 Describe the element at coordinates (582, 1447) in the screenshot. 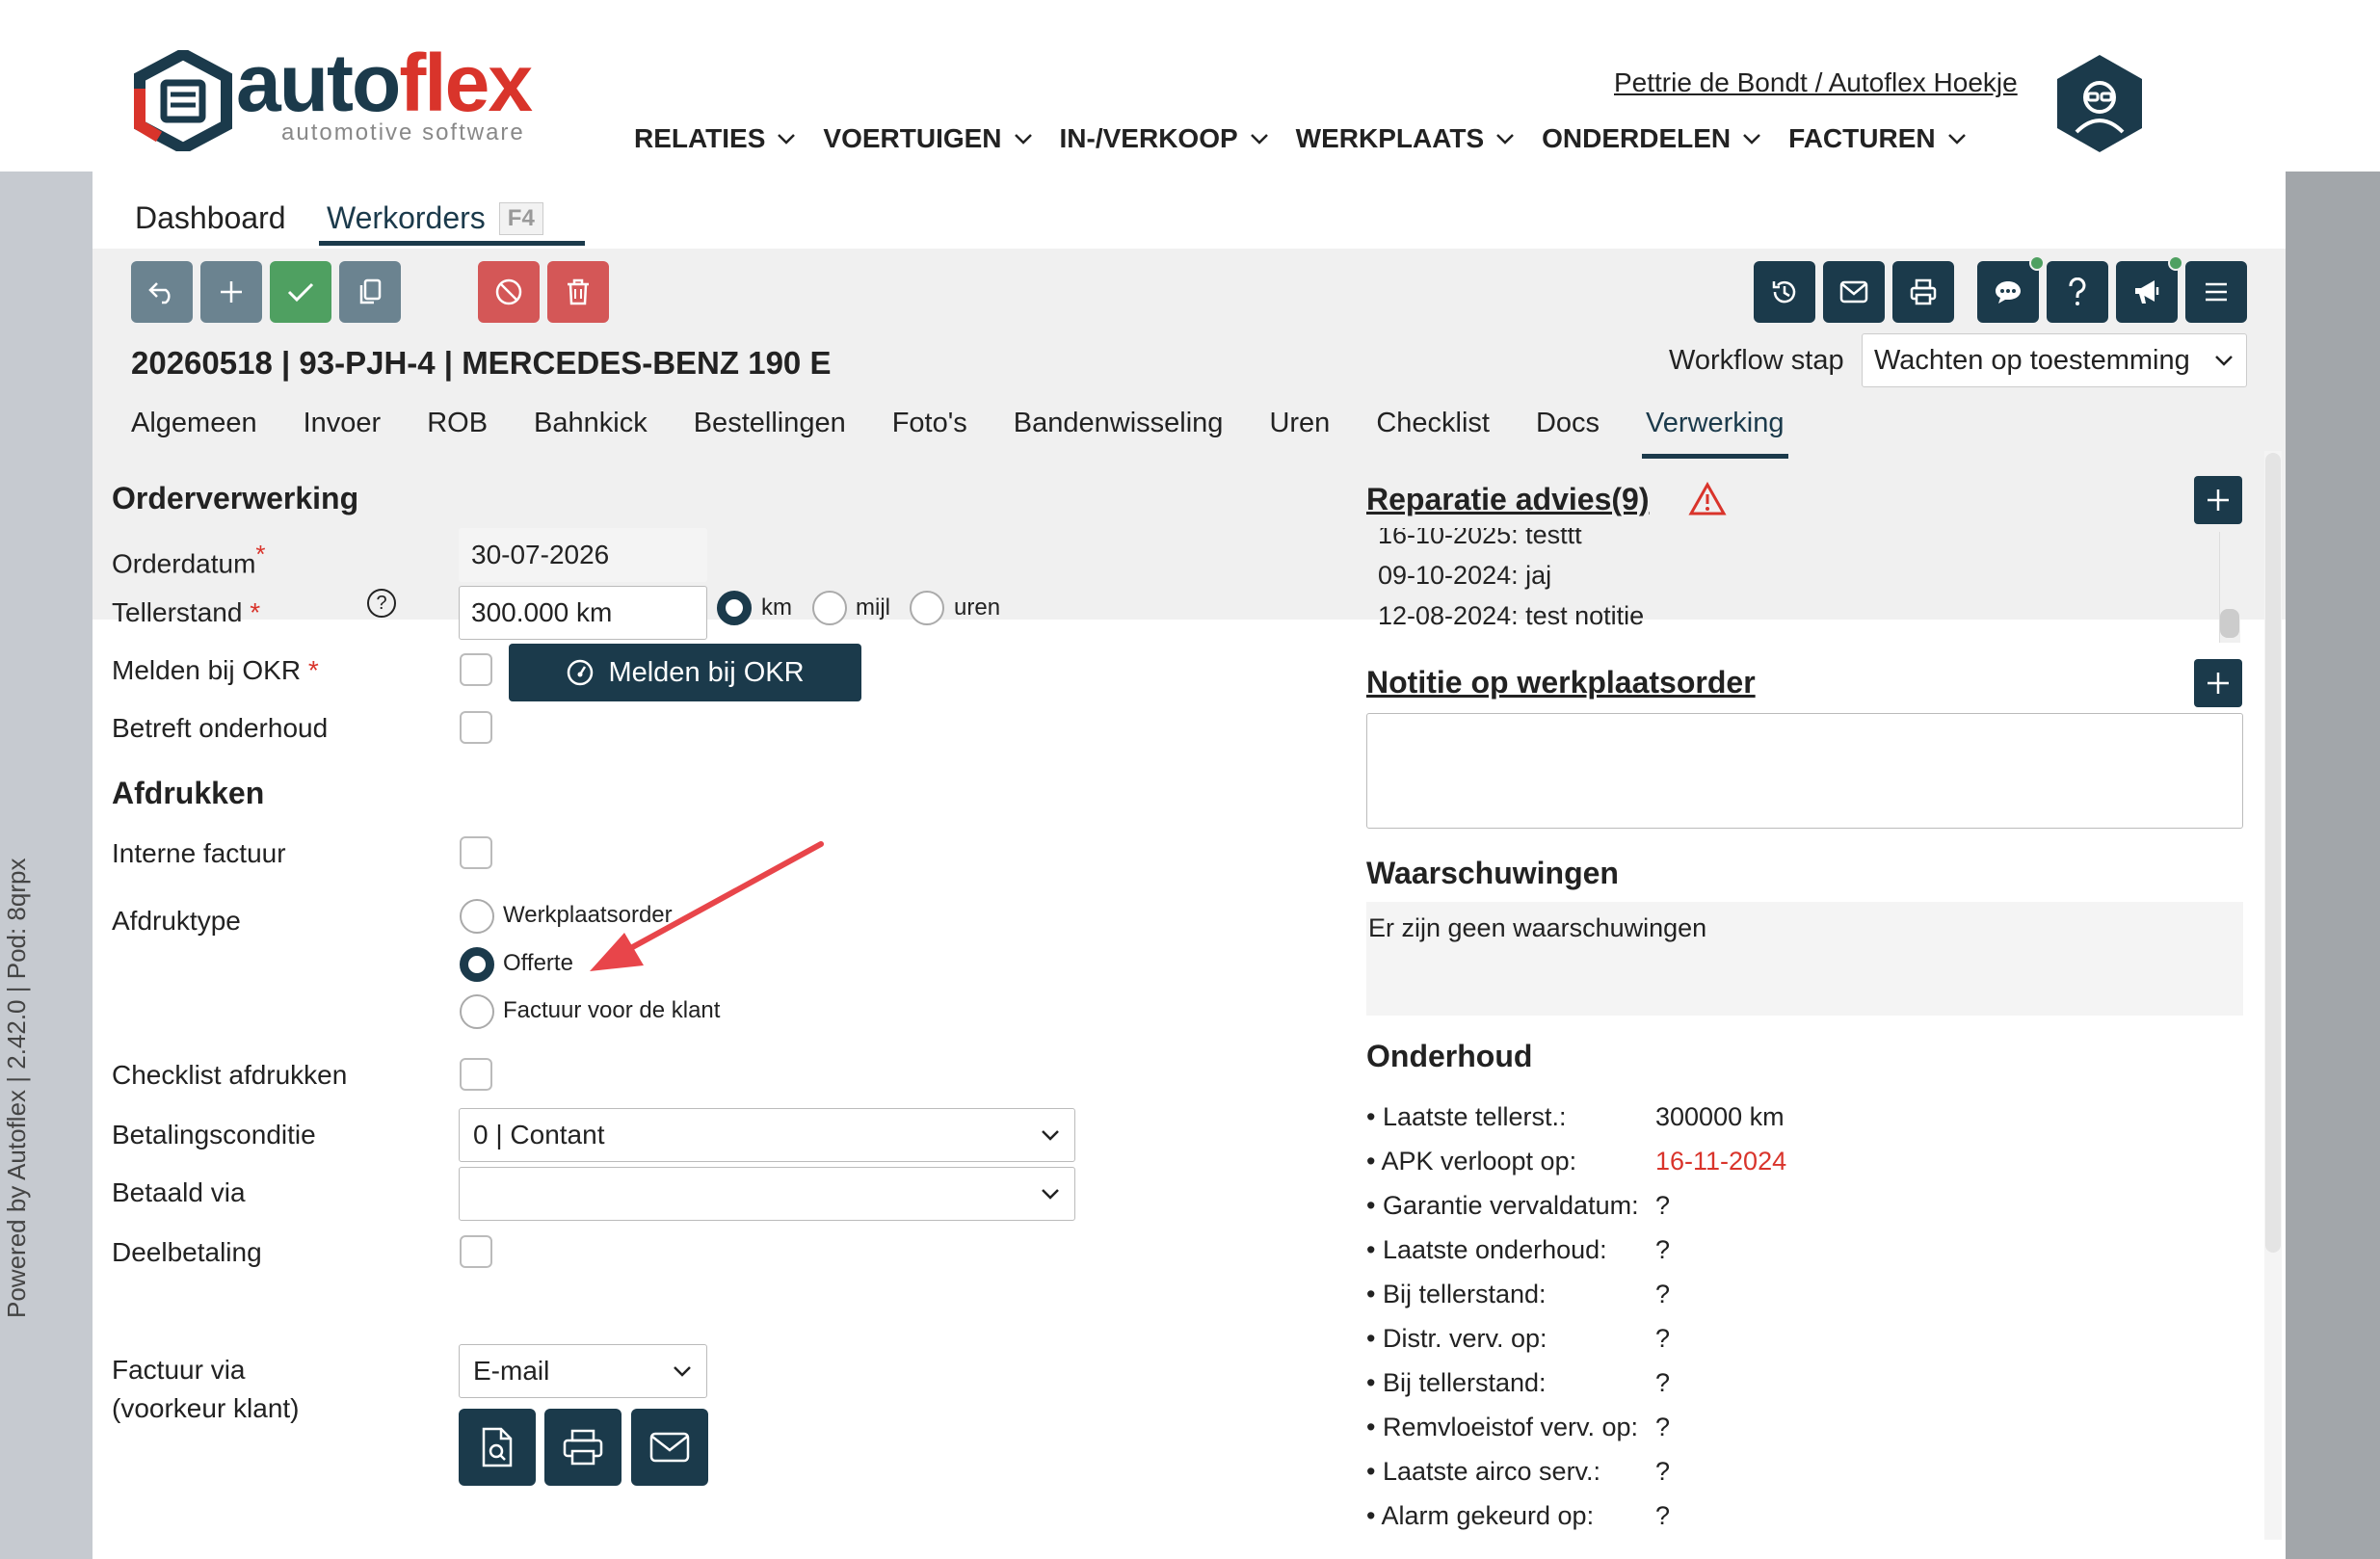

I see `print-document-button` at that location.